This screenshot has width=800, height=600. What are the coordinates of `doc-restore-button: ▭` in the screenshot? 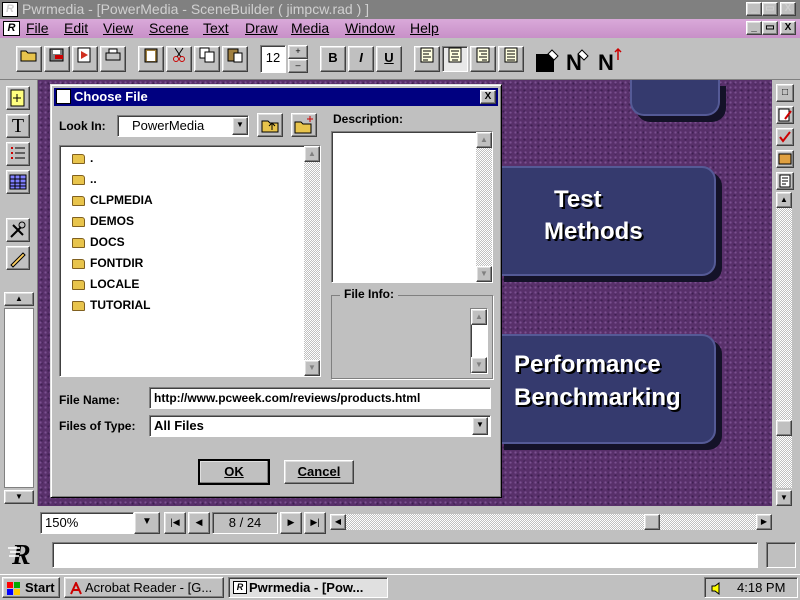 It's located at (770, 28).